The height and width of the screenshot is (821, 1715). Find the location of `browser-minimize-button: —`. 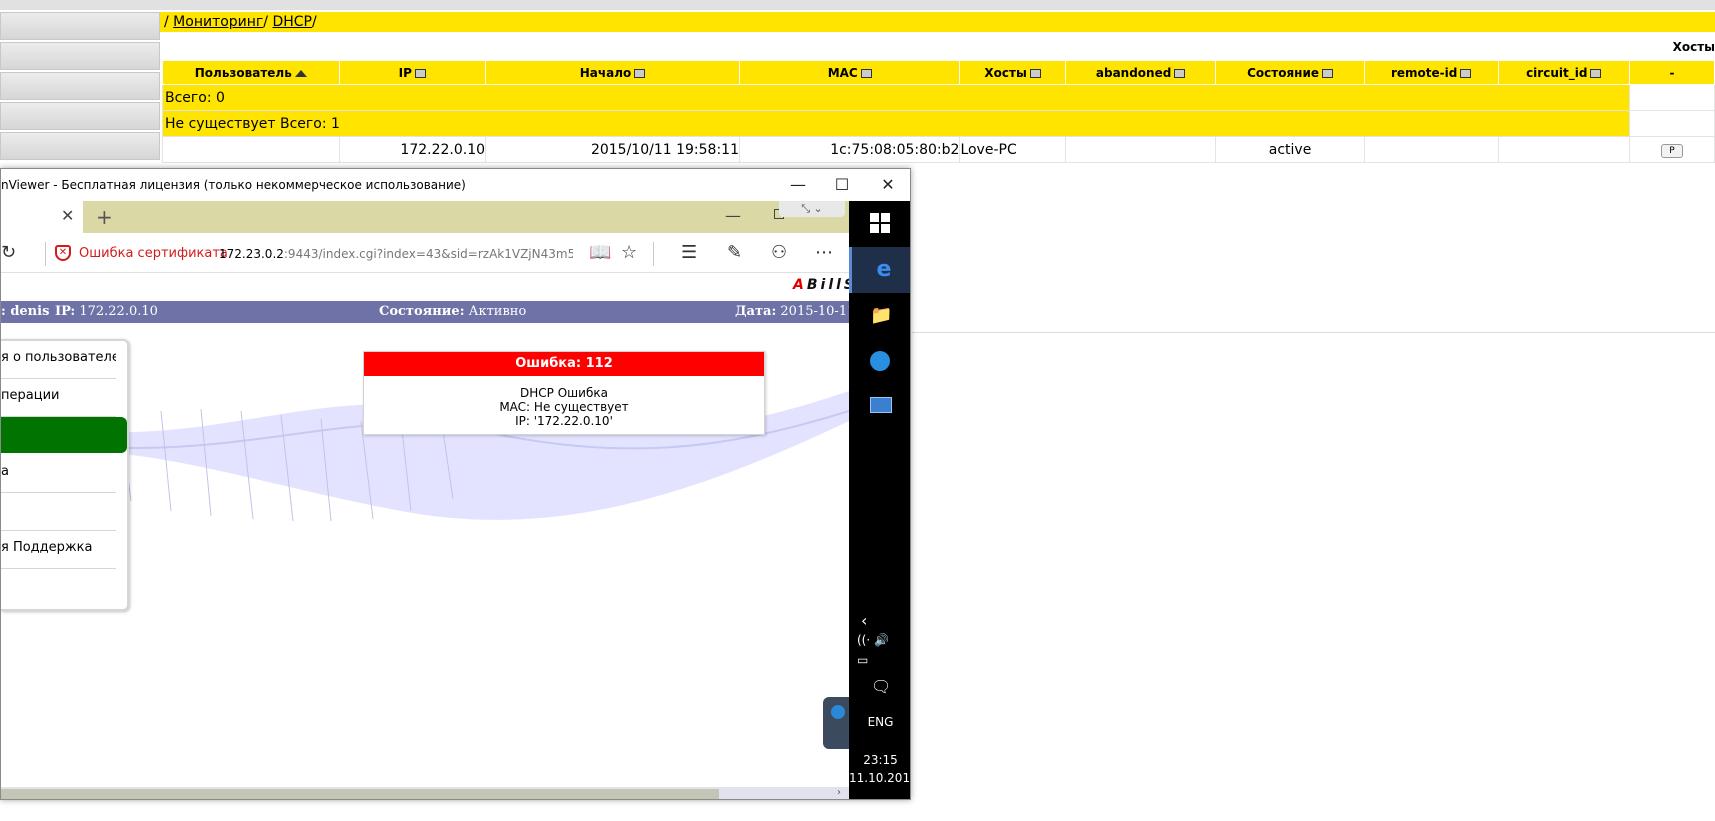

browser-minimize-button: — is located at coordinates (733, 215).